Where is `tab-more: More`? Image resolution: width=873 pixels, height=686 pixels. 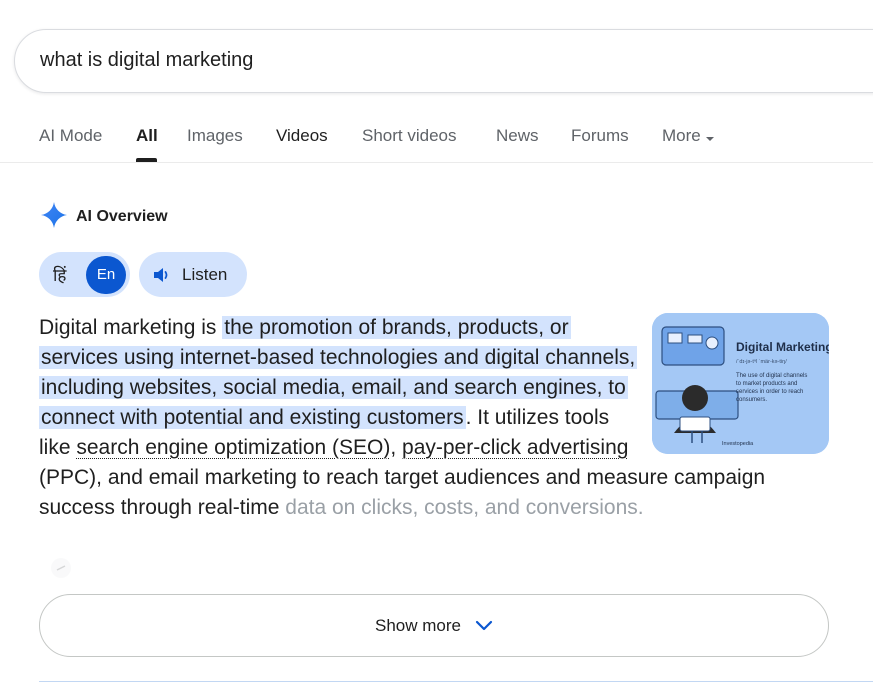
tab-more: More is located at coordinates (688, 136).